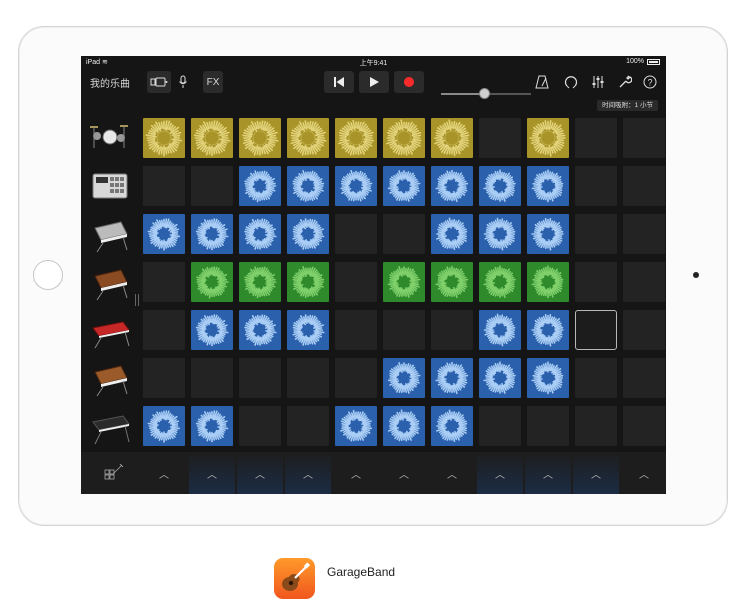 The width and height of the screenshot is (743, 606). I want to click on garageband-app-icon, so click(294, 578).